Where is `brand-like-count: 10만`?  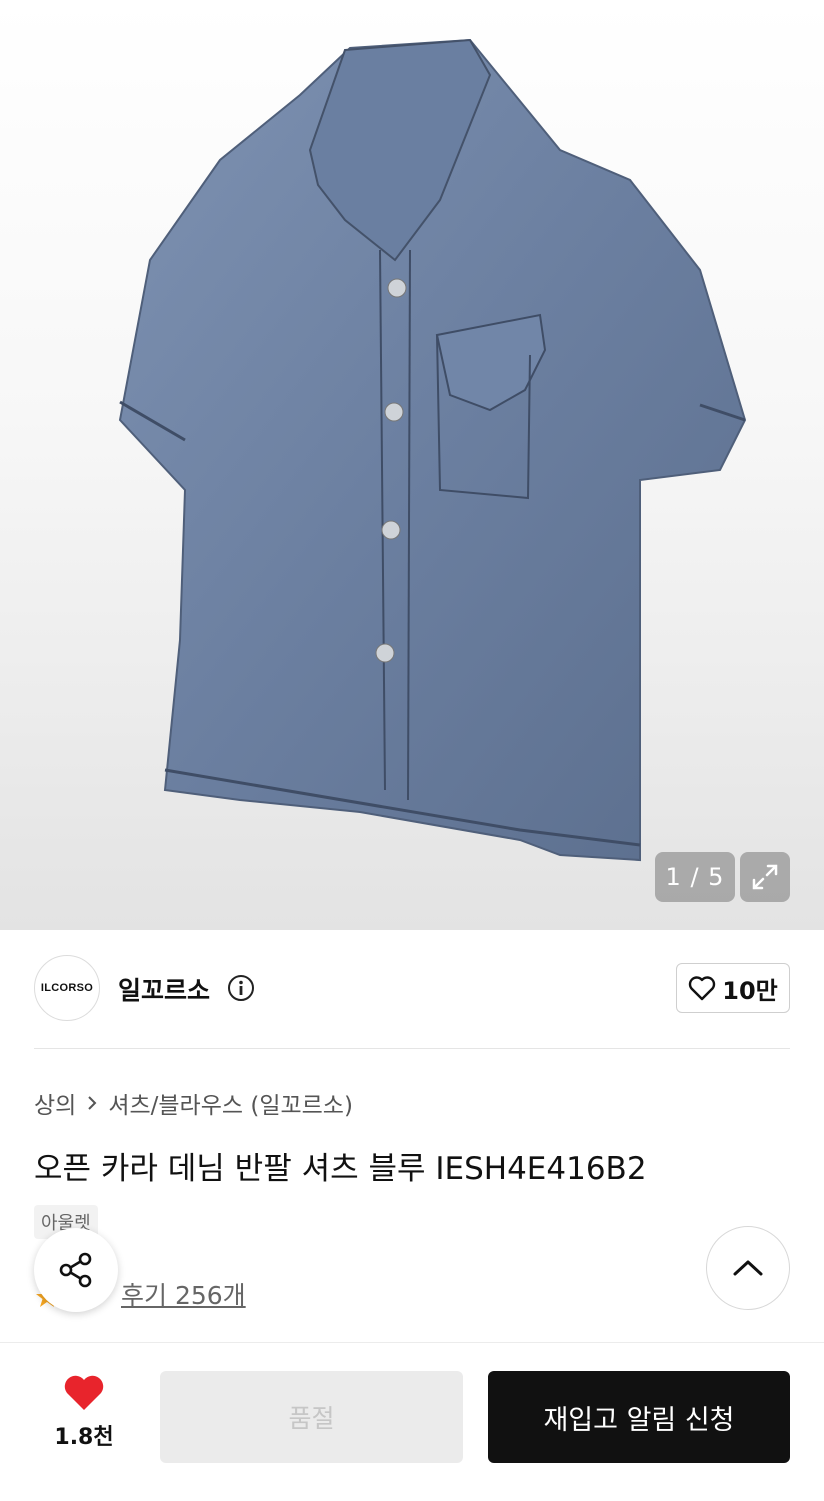 brand-like-count: 10만 is located at coordinates (750, 990).